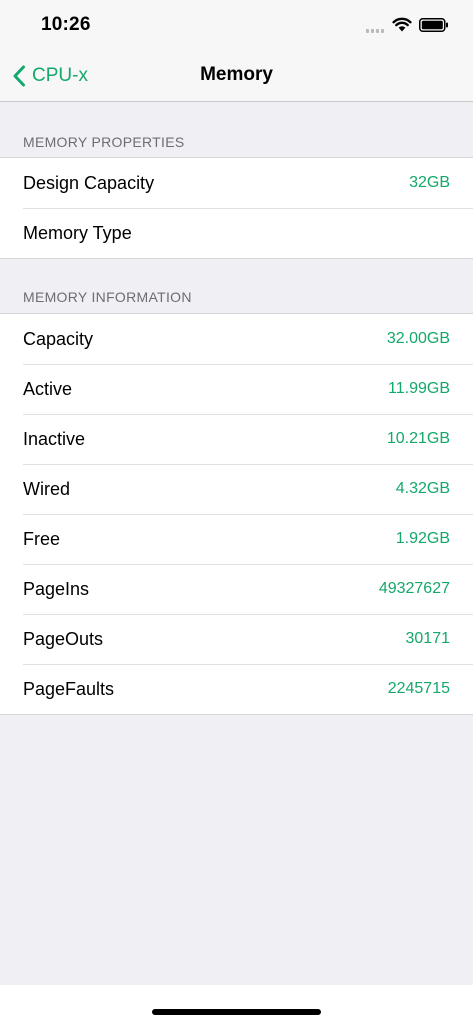 This screenshot has width=473, height=1024. I want to click on list-item: PageIns 49327627, so click(236, 589).